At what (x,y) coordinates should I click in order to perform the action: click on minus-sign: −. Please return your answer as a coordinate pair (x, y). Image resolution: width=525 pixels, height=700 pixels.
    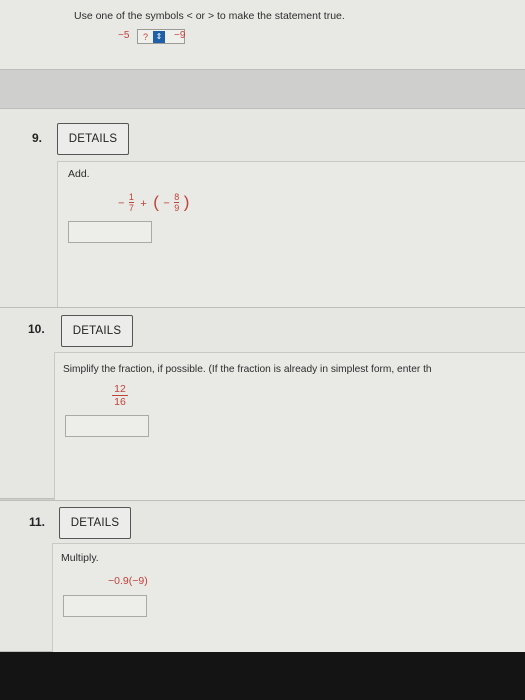
    Looking at the image, I should click on (121, 203).